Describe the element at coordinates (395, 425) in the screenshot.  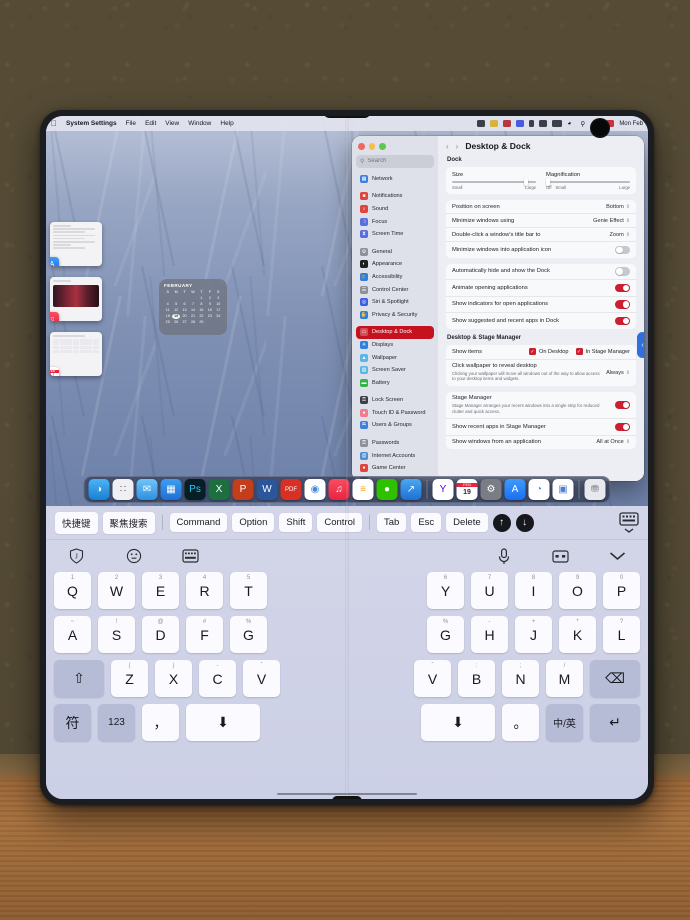
I see `sidebar-item-users-groups: ⛿ Users & Groups` at that location.